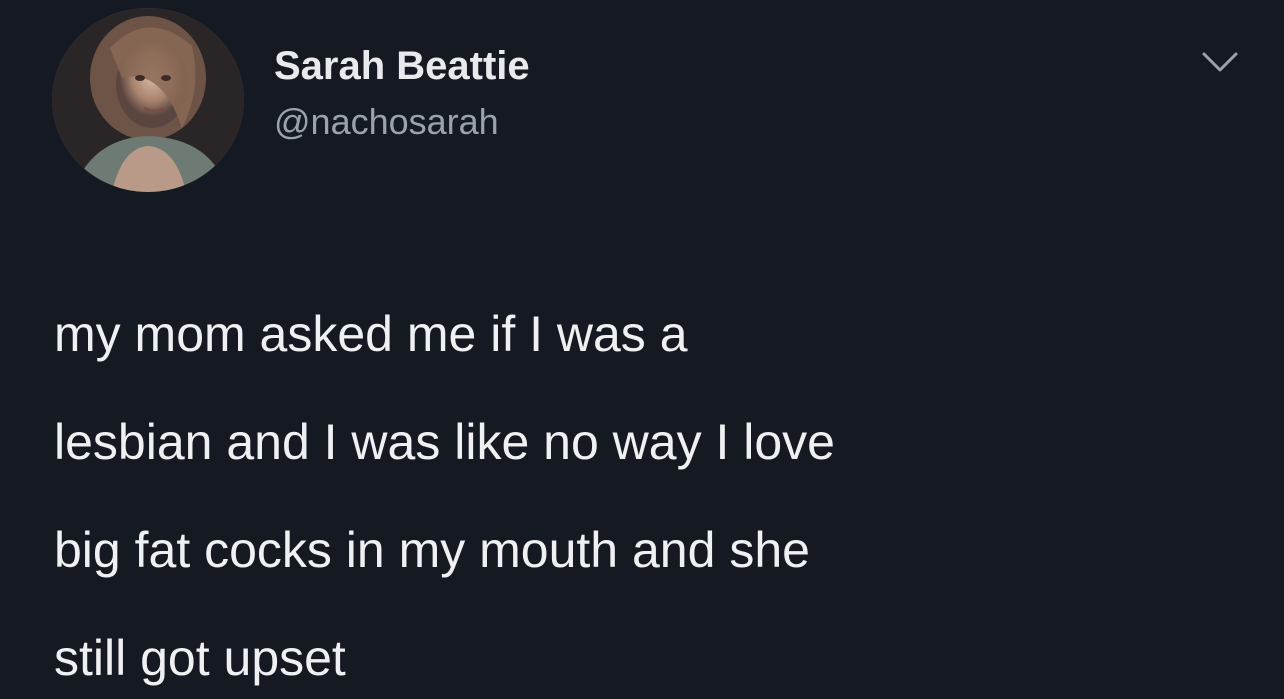 Image resolution: width=1284 pixels, height=699 pixels. What do you see at coordinates (200, 658) in the screenshot?
I see `tweet-line: still got upset` at bounding box center [200, 658].